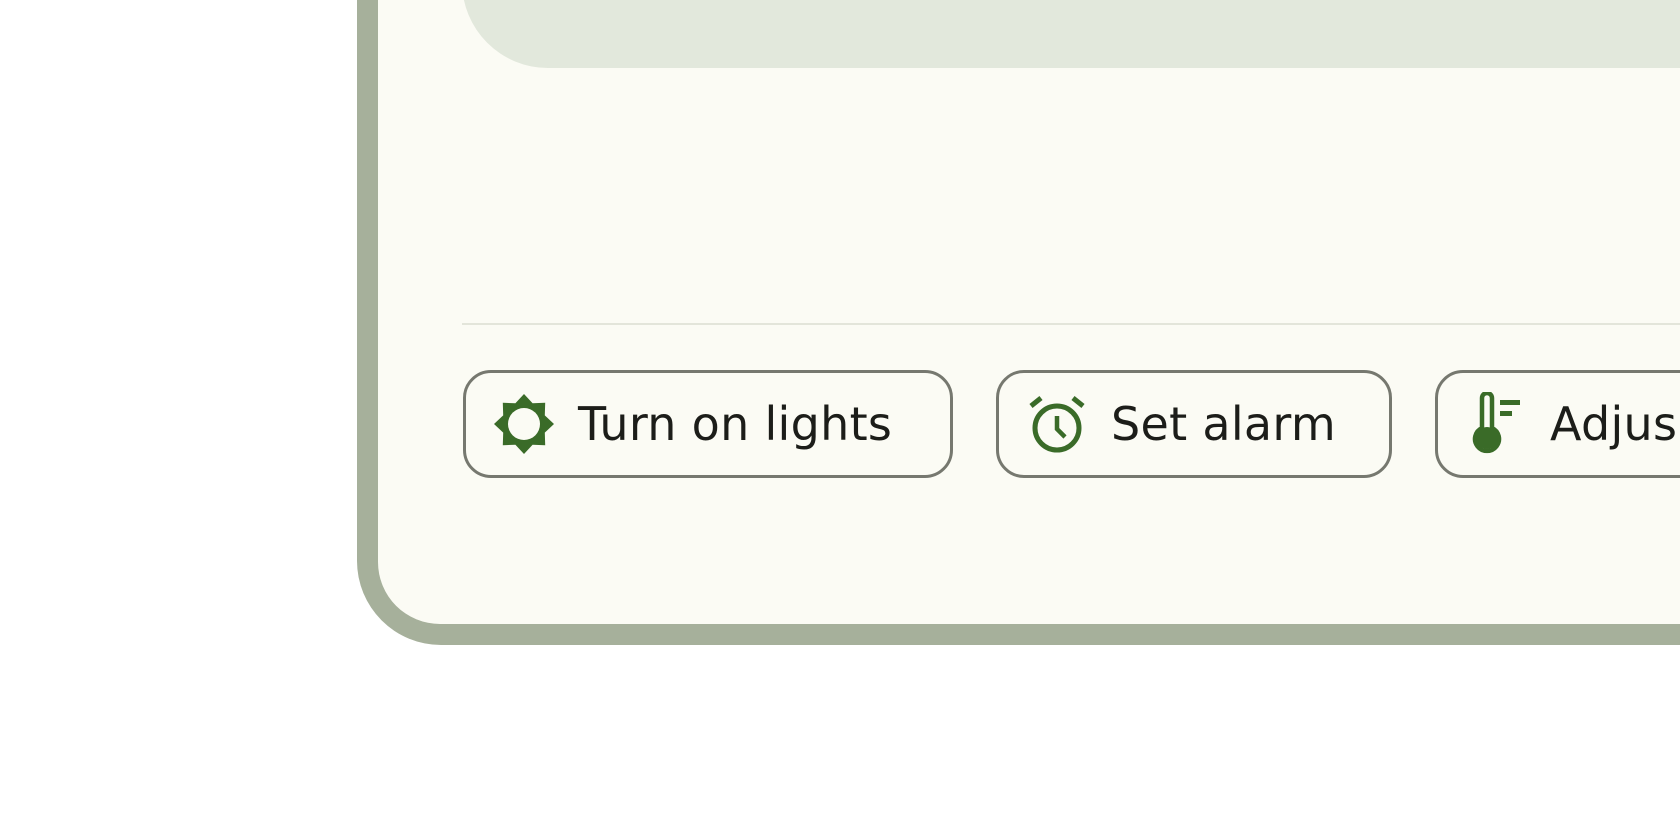 This screenshot has height=840, width=1680. Describe the element at coordinates (1071, 324) in the screenshot. I see `divider` at that location.